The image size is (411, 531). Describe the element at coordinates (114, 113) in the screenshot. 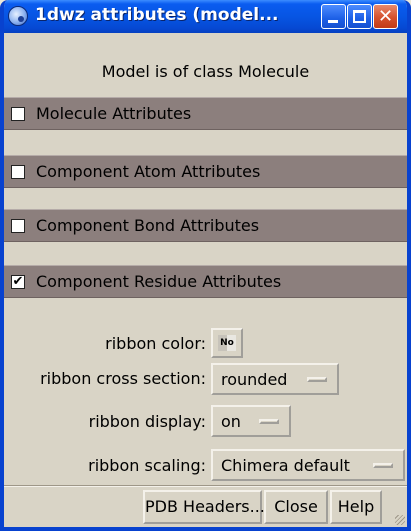

I see `molecule-attributes-label: Molecule Attributes` at that location.